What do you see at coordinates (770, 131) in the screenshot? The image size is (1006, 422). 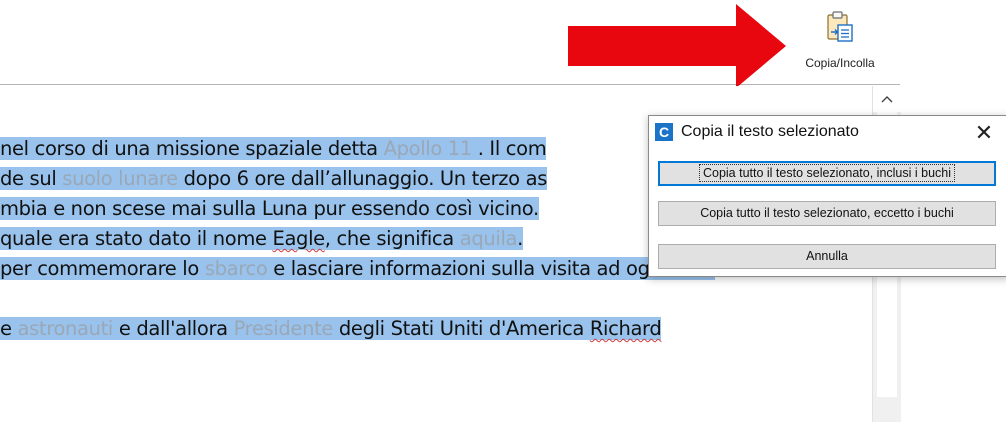 I see `dialog-title: Copia il testo selezionato` at bounding box center [770, 131].